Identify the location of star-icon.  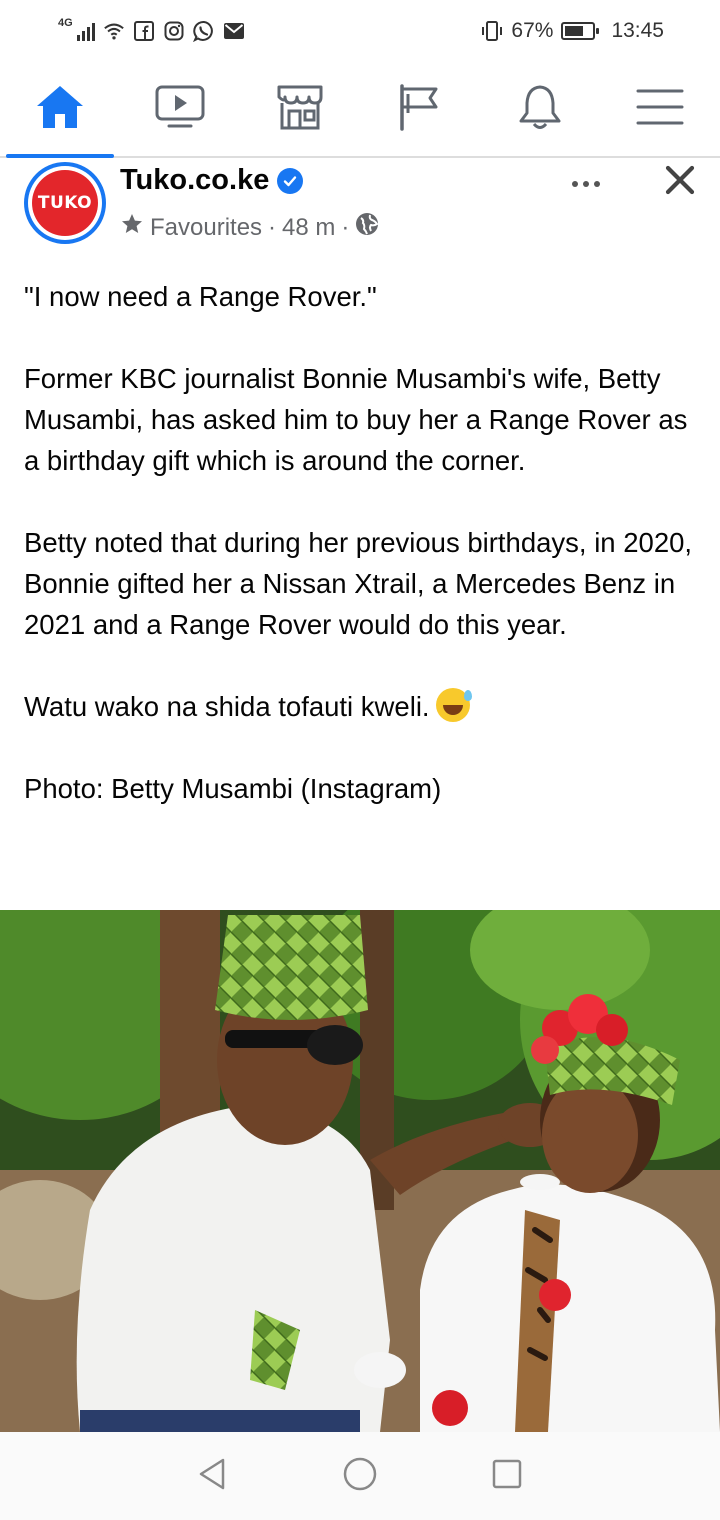
(132, 227).